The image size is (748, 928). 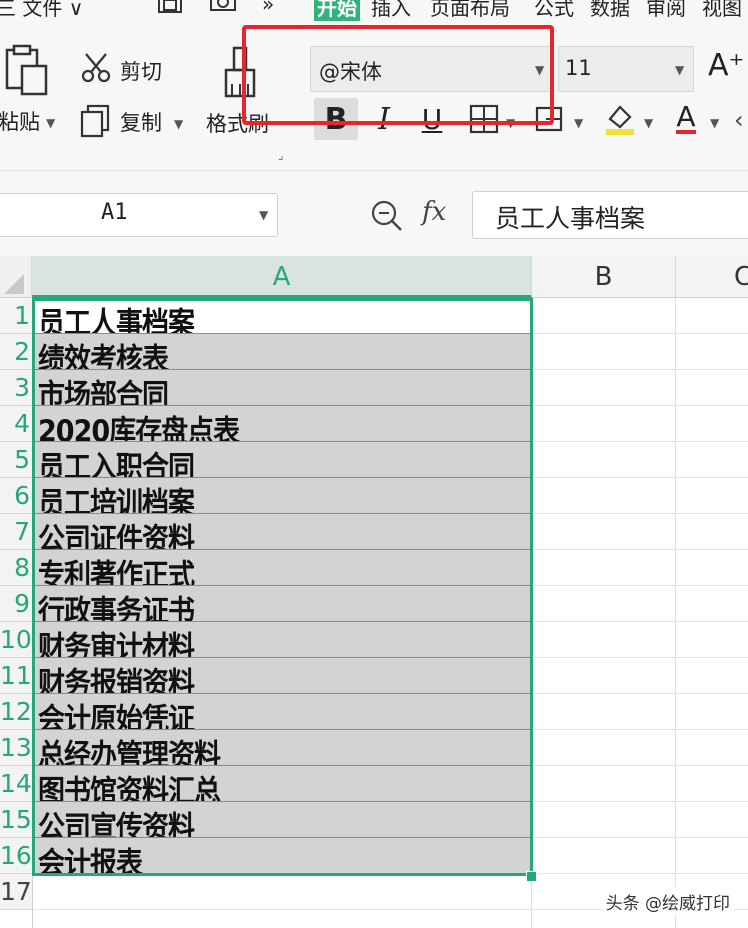 What do you see at coordinates (114, 212) in the screenshot?
I see `cell-reference: A1` at bounding box center [114, 212].